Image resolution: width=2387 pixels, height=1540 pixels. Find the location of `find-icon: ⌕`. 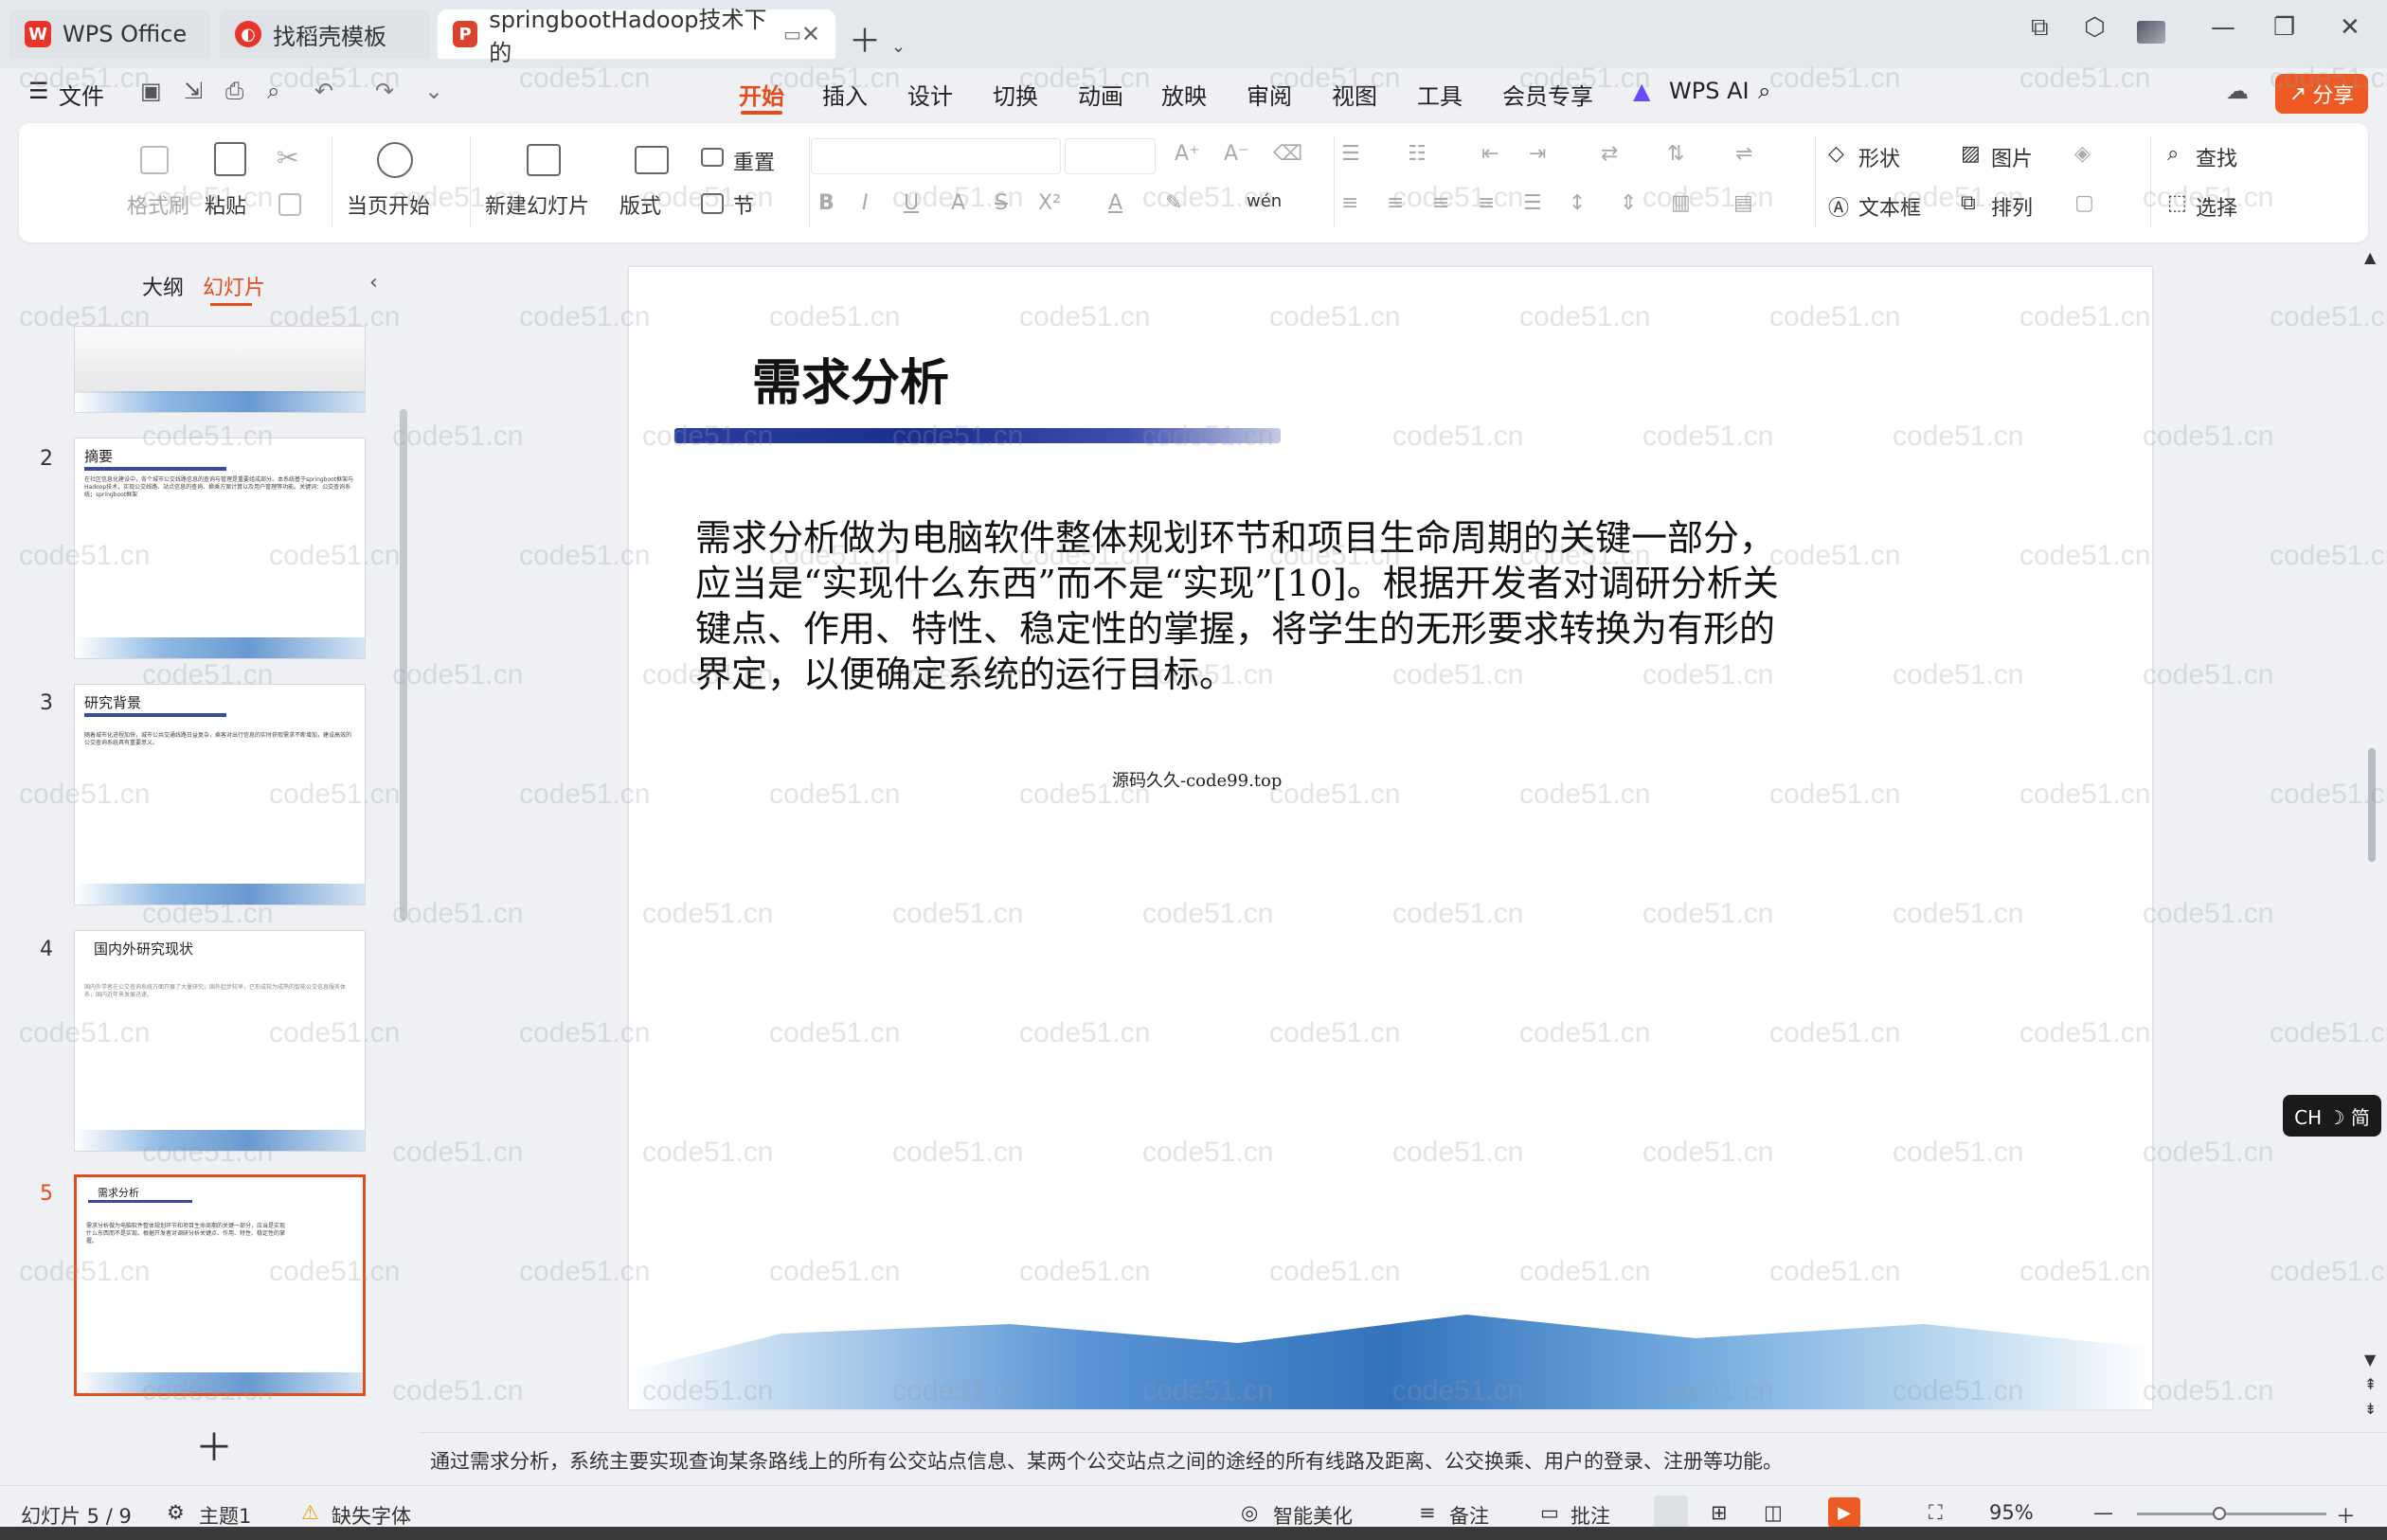

find-icon: ⌕ is located at coordinates (2173, 154).